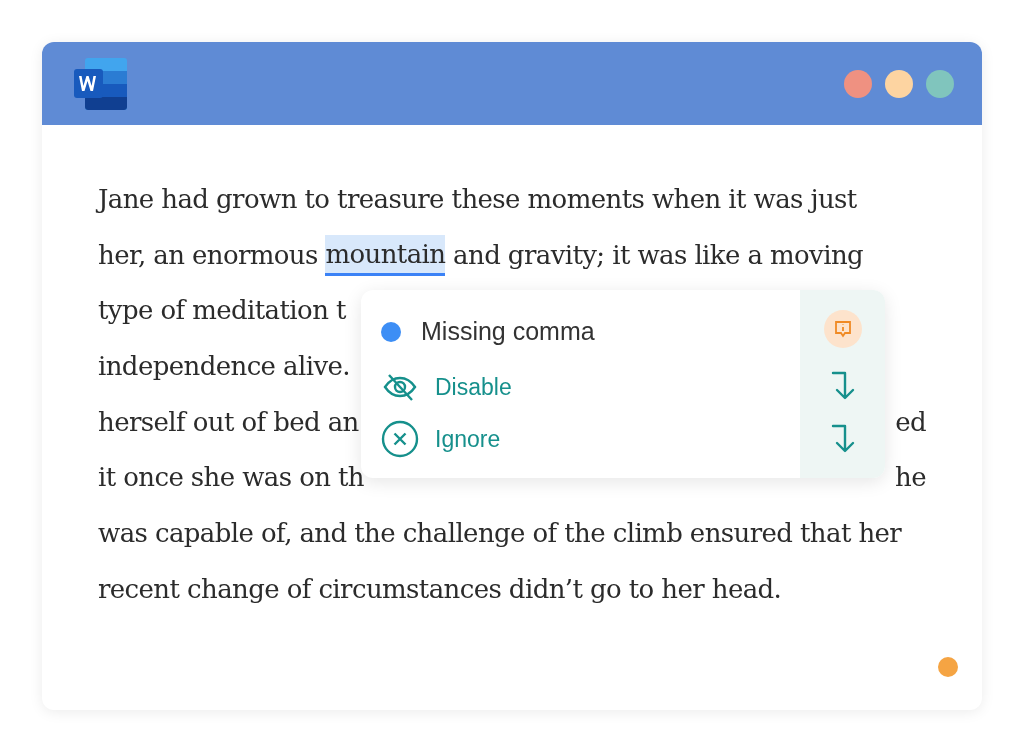  What do you see at coordinates (228, 422) in the screenshot?
I see `text-line: herself out of bed an` at bounding box center [228, 422].